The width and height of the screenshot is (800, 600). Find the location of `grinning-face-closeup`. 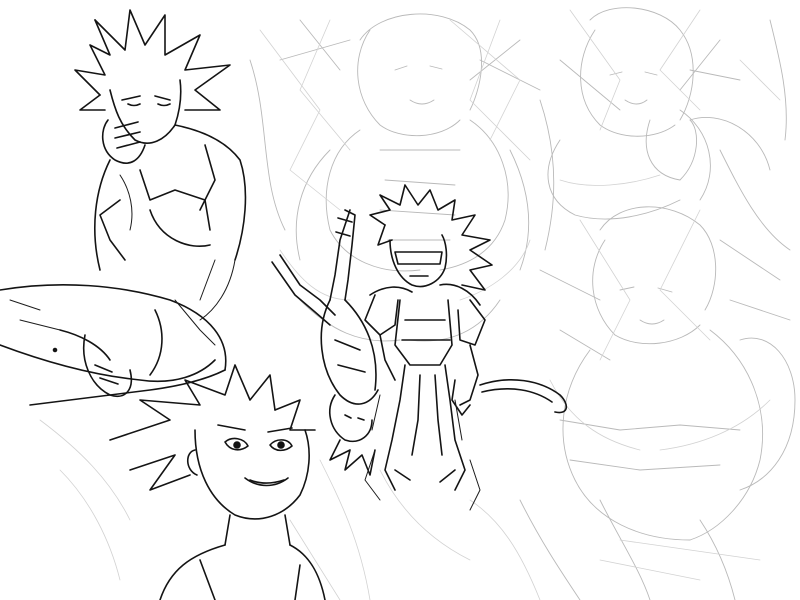

grinning-face-closeup is located at coordinates (217, 482).